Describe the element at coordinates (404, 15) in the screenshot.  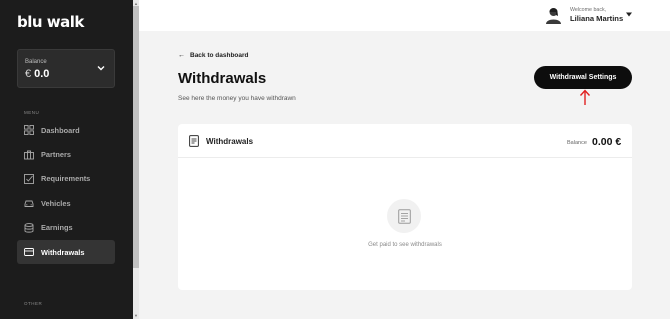
I see `top-bar: Welcome back, Liliana Martins` at that location.